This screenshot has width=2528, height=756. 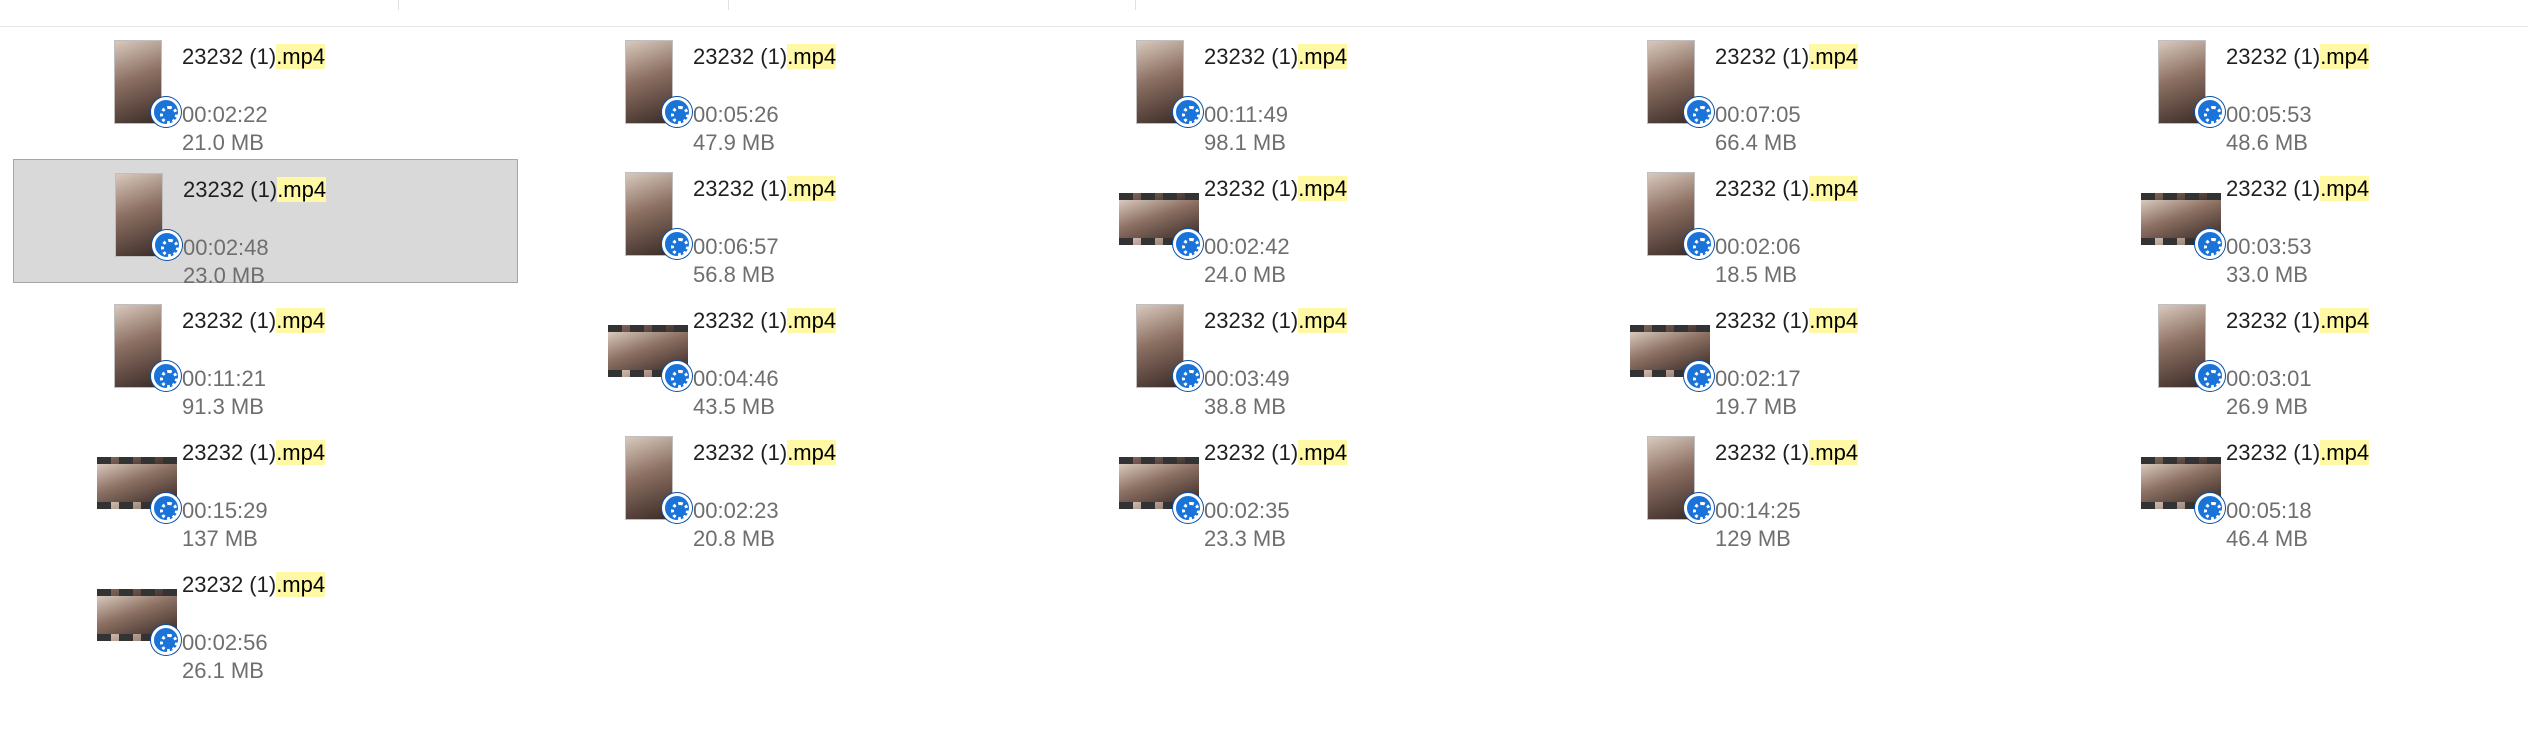 What do you see at coordinates (1287, 223) in the screenshot?
I see `file-item: 23232 (1).mp4 00:02:42 24.0 MB` at bounding box center [1287, 223].